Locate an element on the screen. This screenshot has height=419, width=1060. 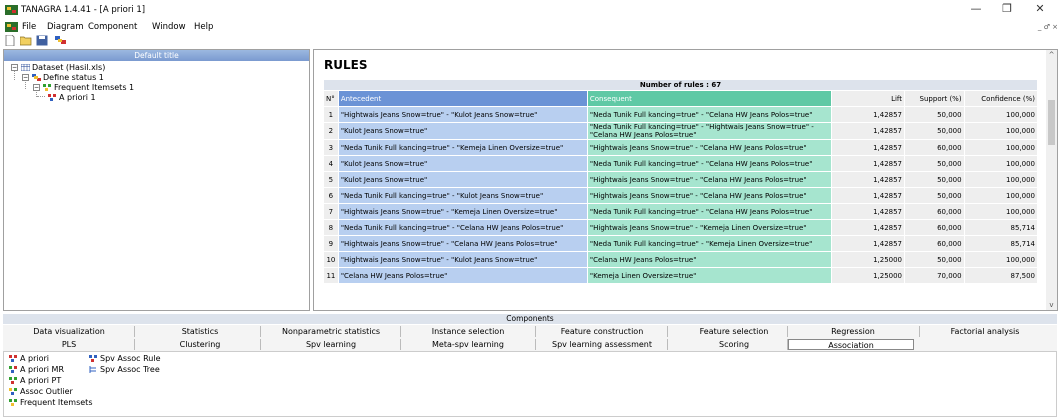
component-assoc-outlier: Assoc Outlier is located at coordinates (41, 391).